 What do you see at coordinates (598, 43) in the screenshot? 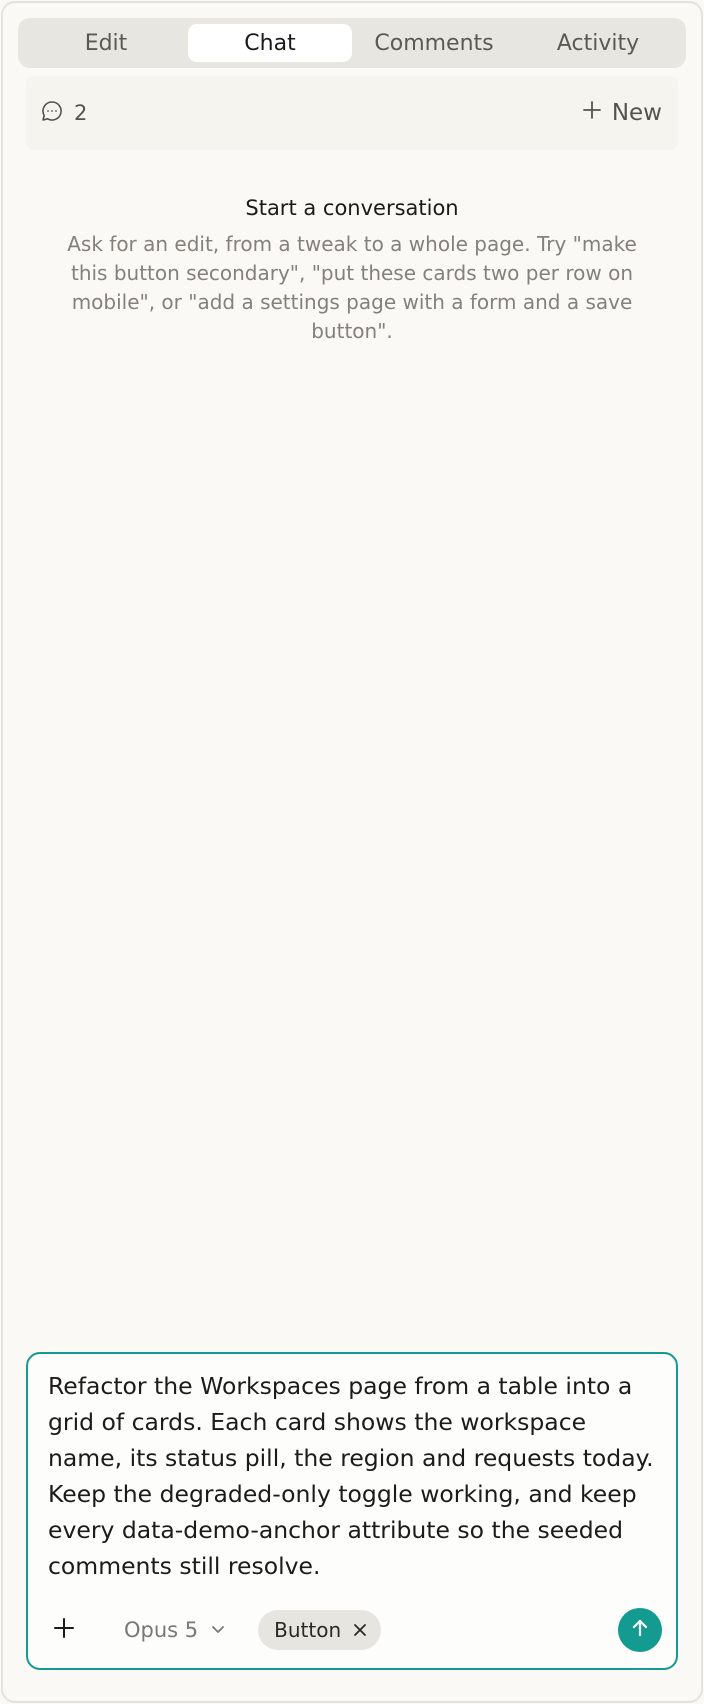
I see `tab-activity: Activity` at bounding box center [598, 43].